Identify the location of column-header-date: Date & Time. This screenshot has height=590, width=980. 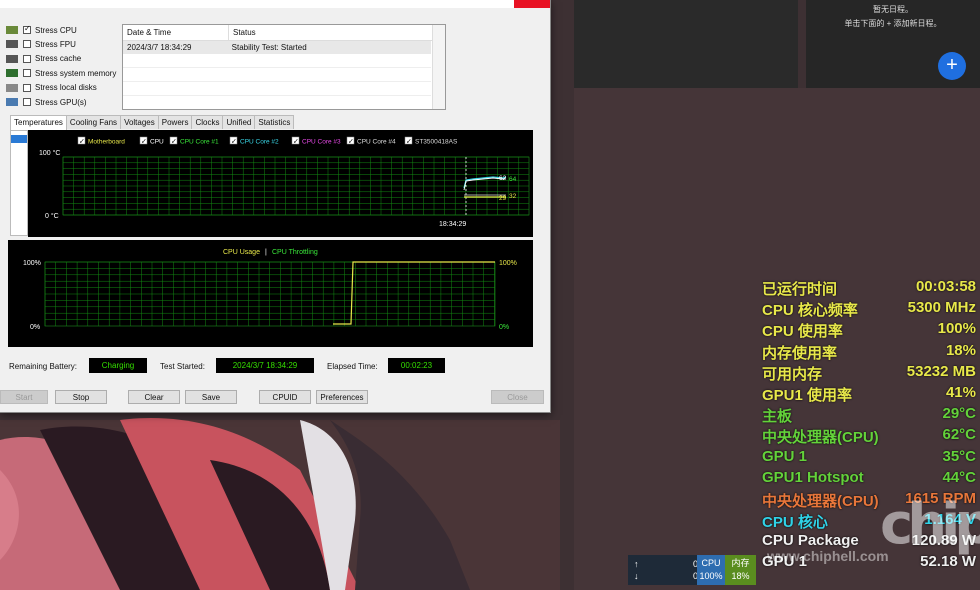
(176, 32).